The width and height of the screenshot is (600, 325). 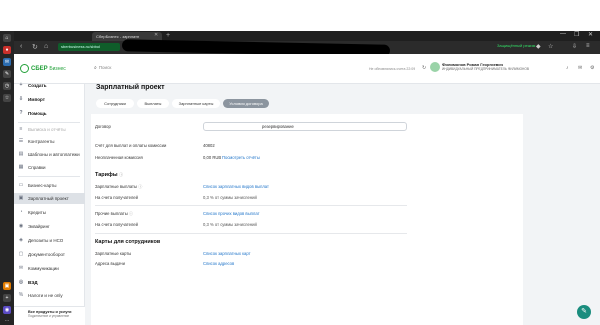 I want to click on strip-add-icon: +, so click(x=7, y=298).